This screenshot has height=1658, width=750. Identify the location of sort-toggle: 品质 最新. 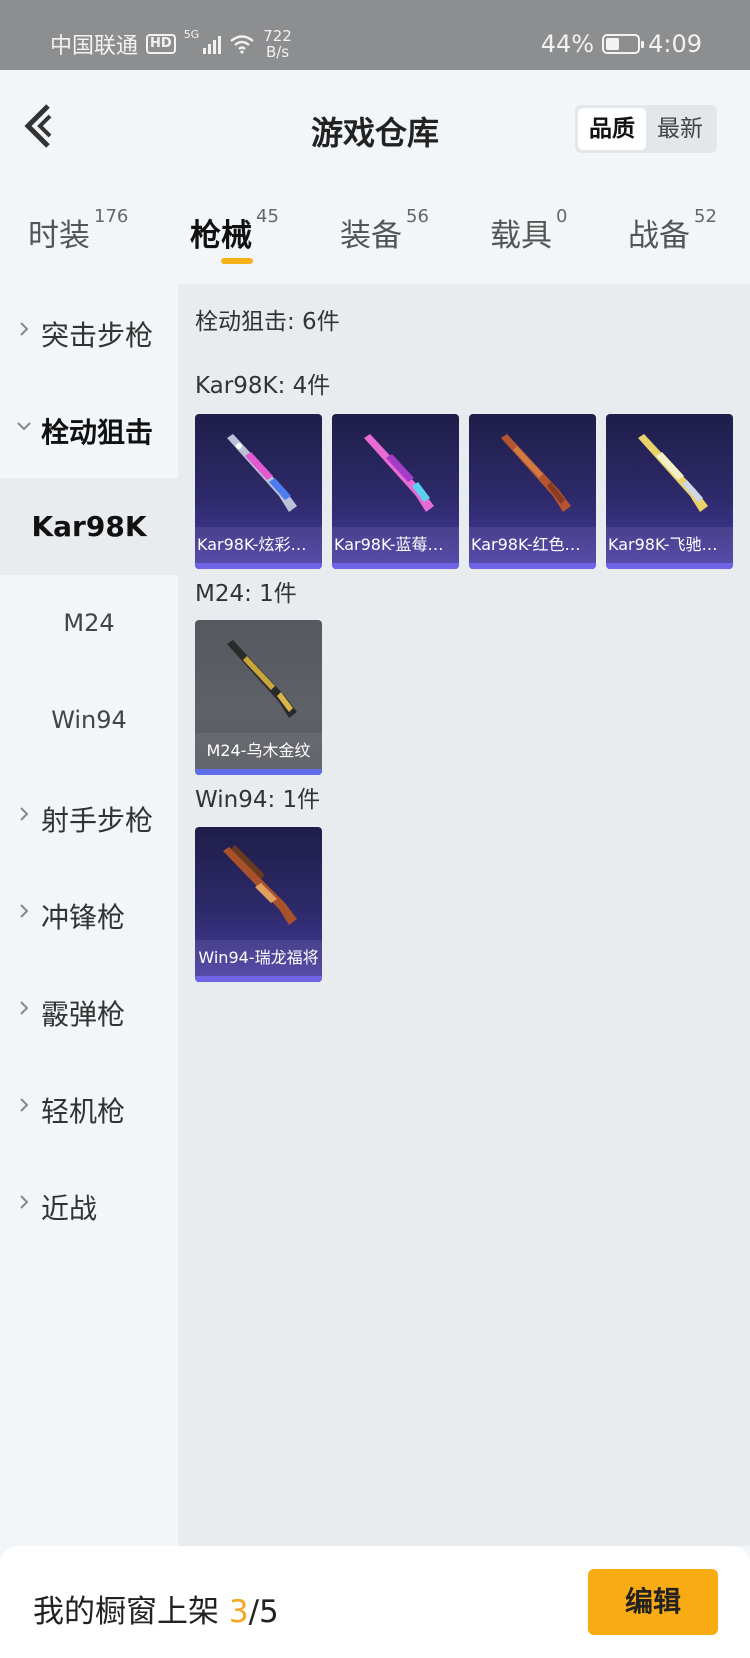
(646, 129).